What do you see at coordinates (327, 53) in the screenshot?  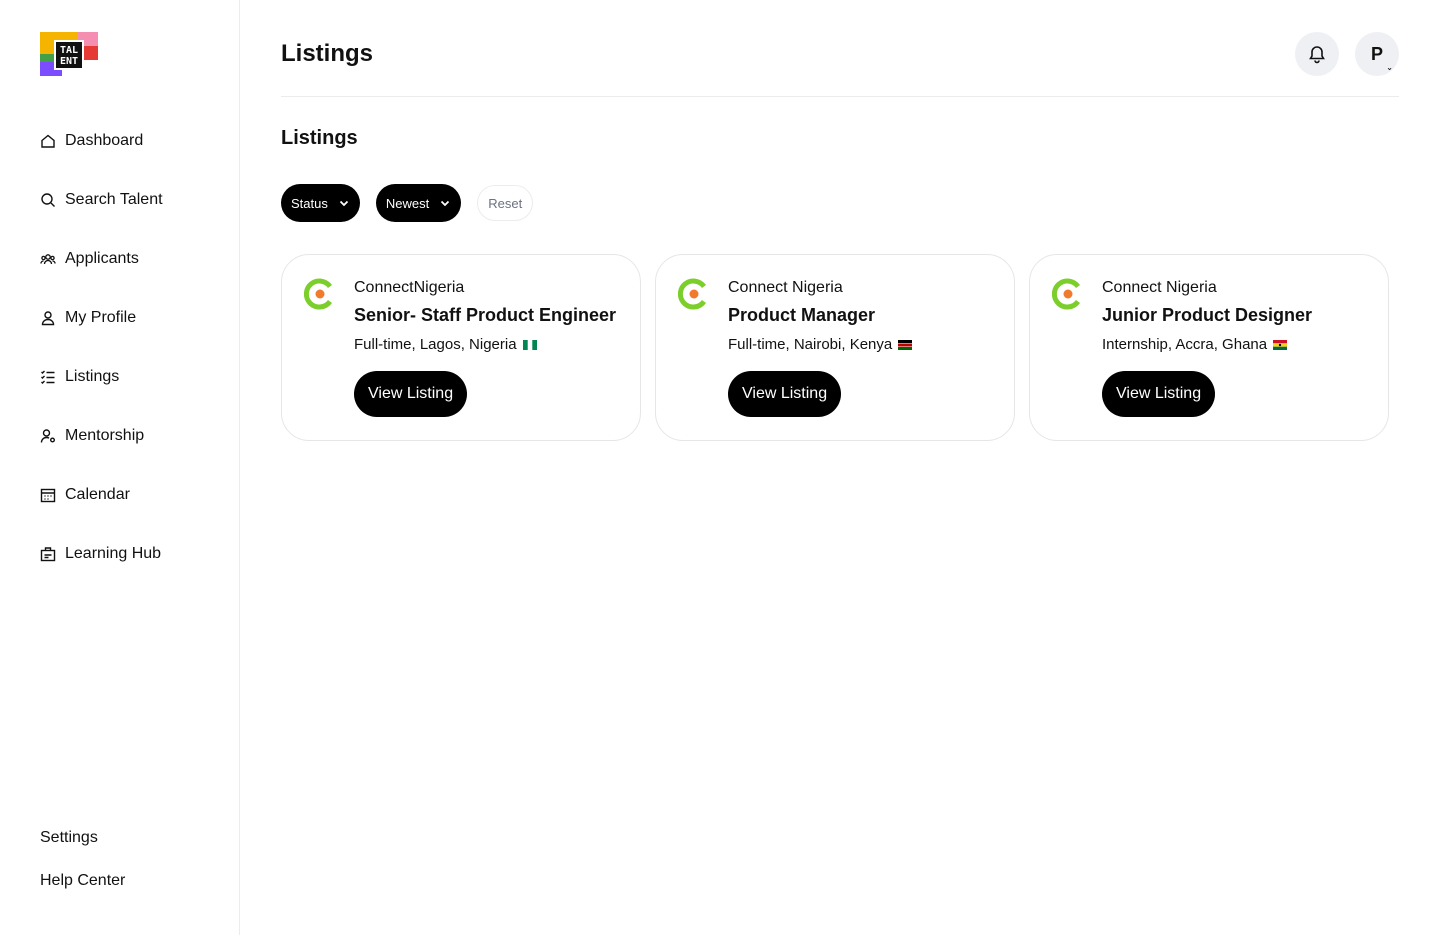 I see `page-title: Listings` at bounding box center [327, 53].